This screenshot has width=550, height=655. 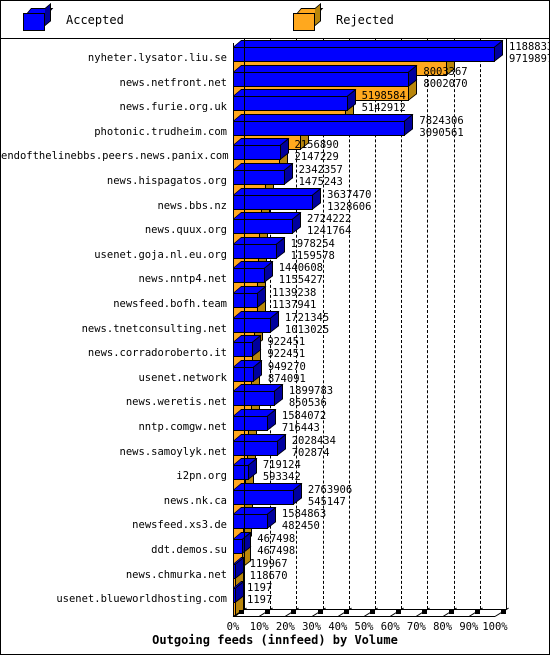 I want to click on bar-accepted-4-front, so click(x=257, y=153).